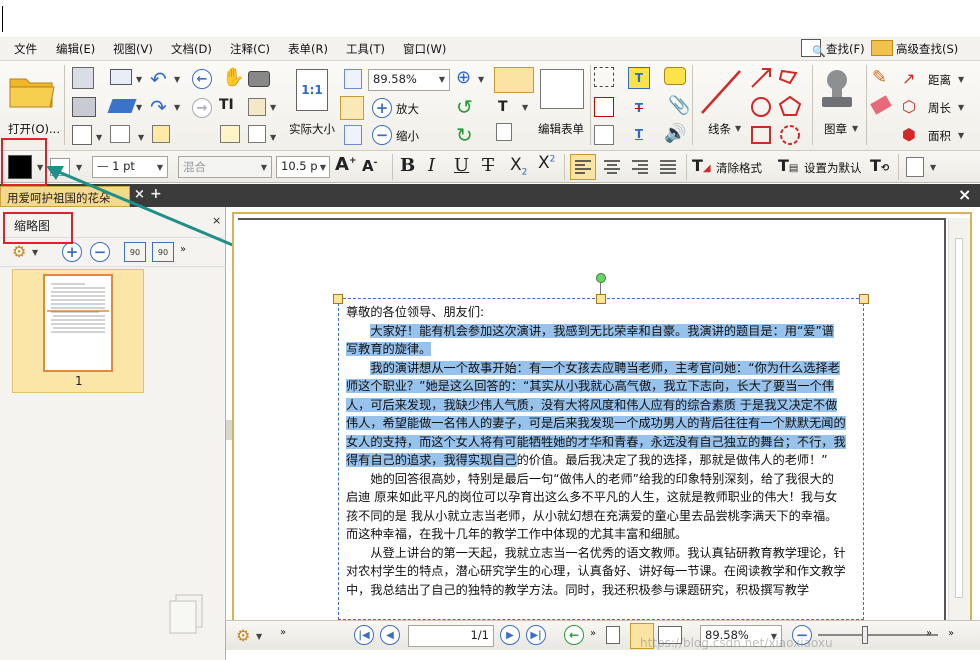 The image size is (980, 660). Describe the element at coordinates (780, 107) in the screenshot. I see `shape-tools-icon` at that location.